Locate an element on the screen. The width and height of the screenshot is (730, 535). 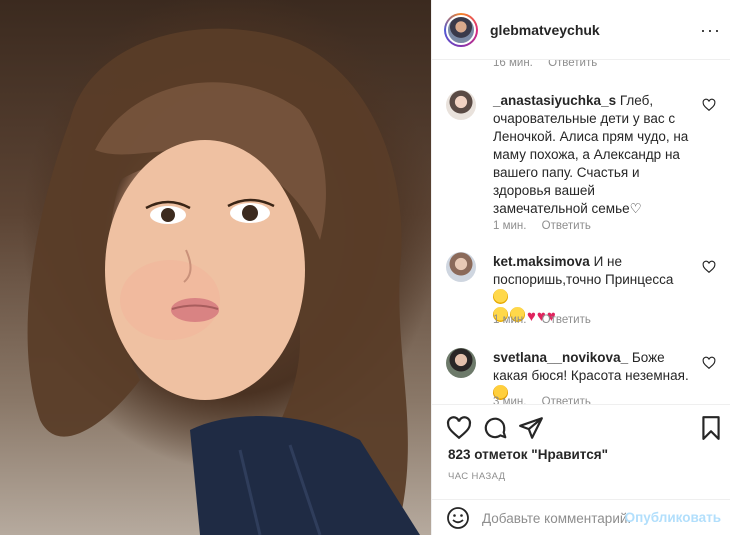
likes-count: 823 отметок "Нравится" is located at coordinates (528, 454).